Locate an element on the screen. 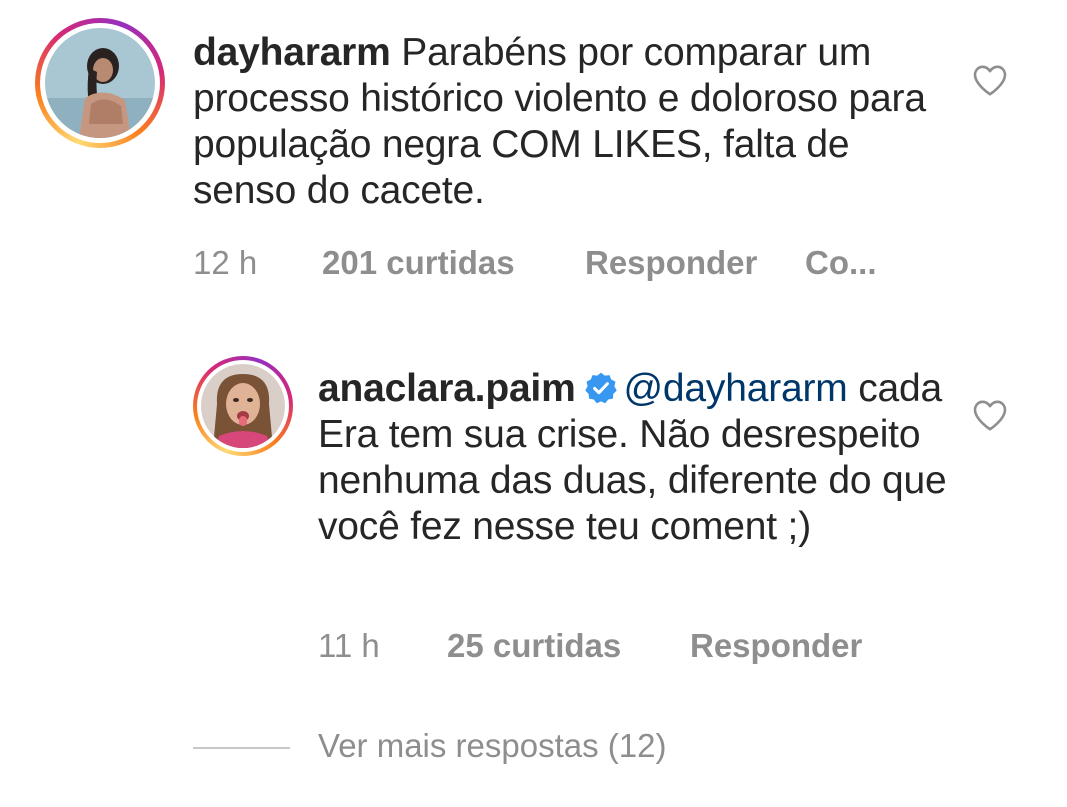 Image resolution: width=1067 pixels, height=807 pixels. view-more-replies-button: Ver mais respostas (12) is located at coordinates (493, 747).